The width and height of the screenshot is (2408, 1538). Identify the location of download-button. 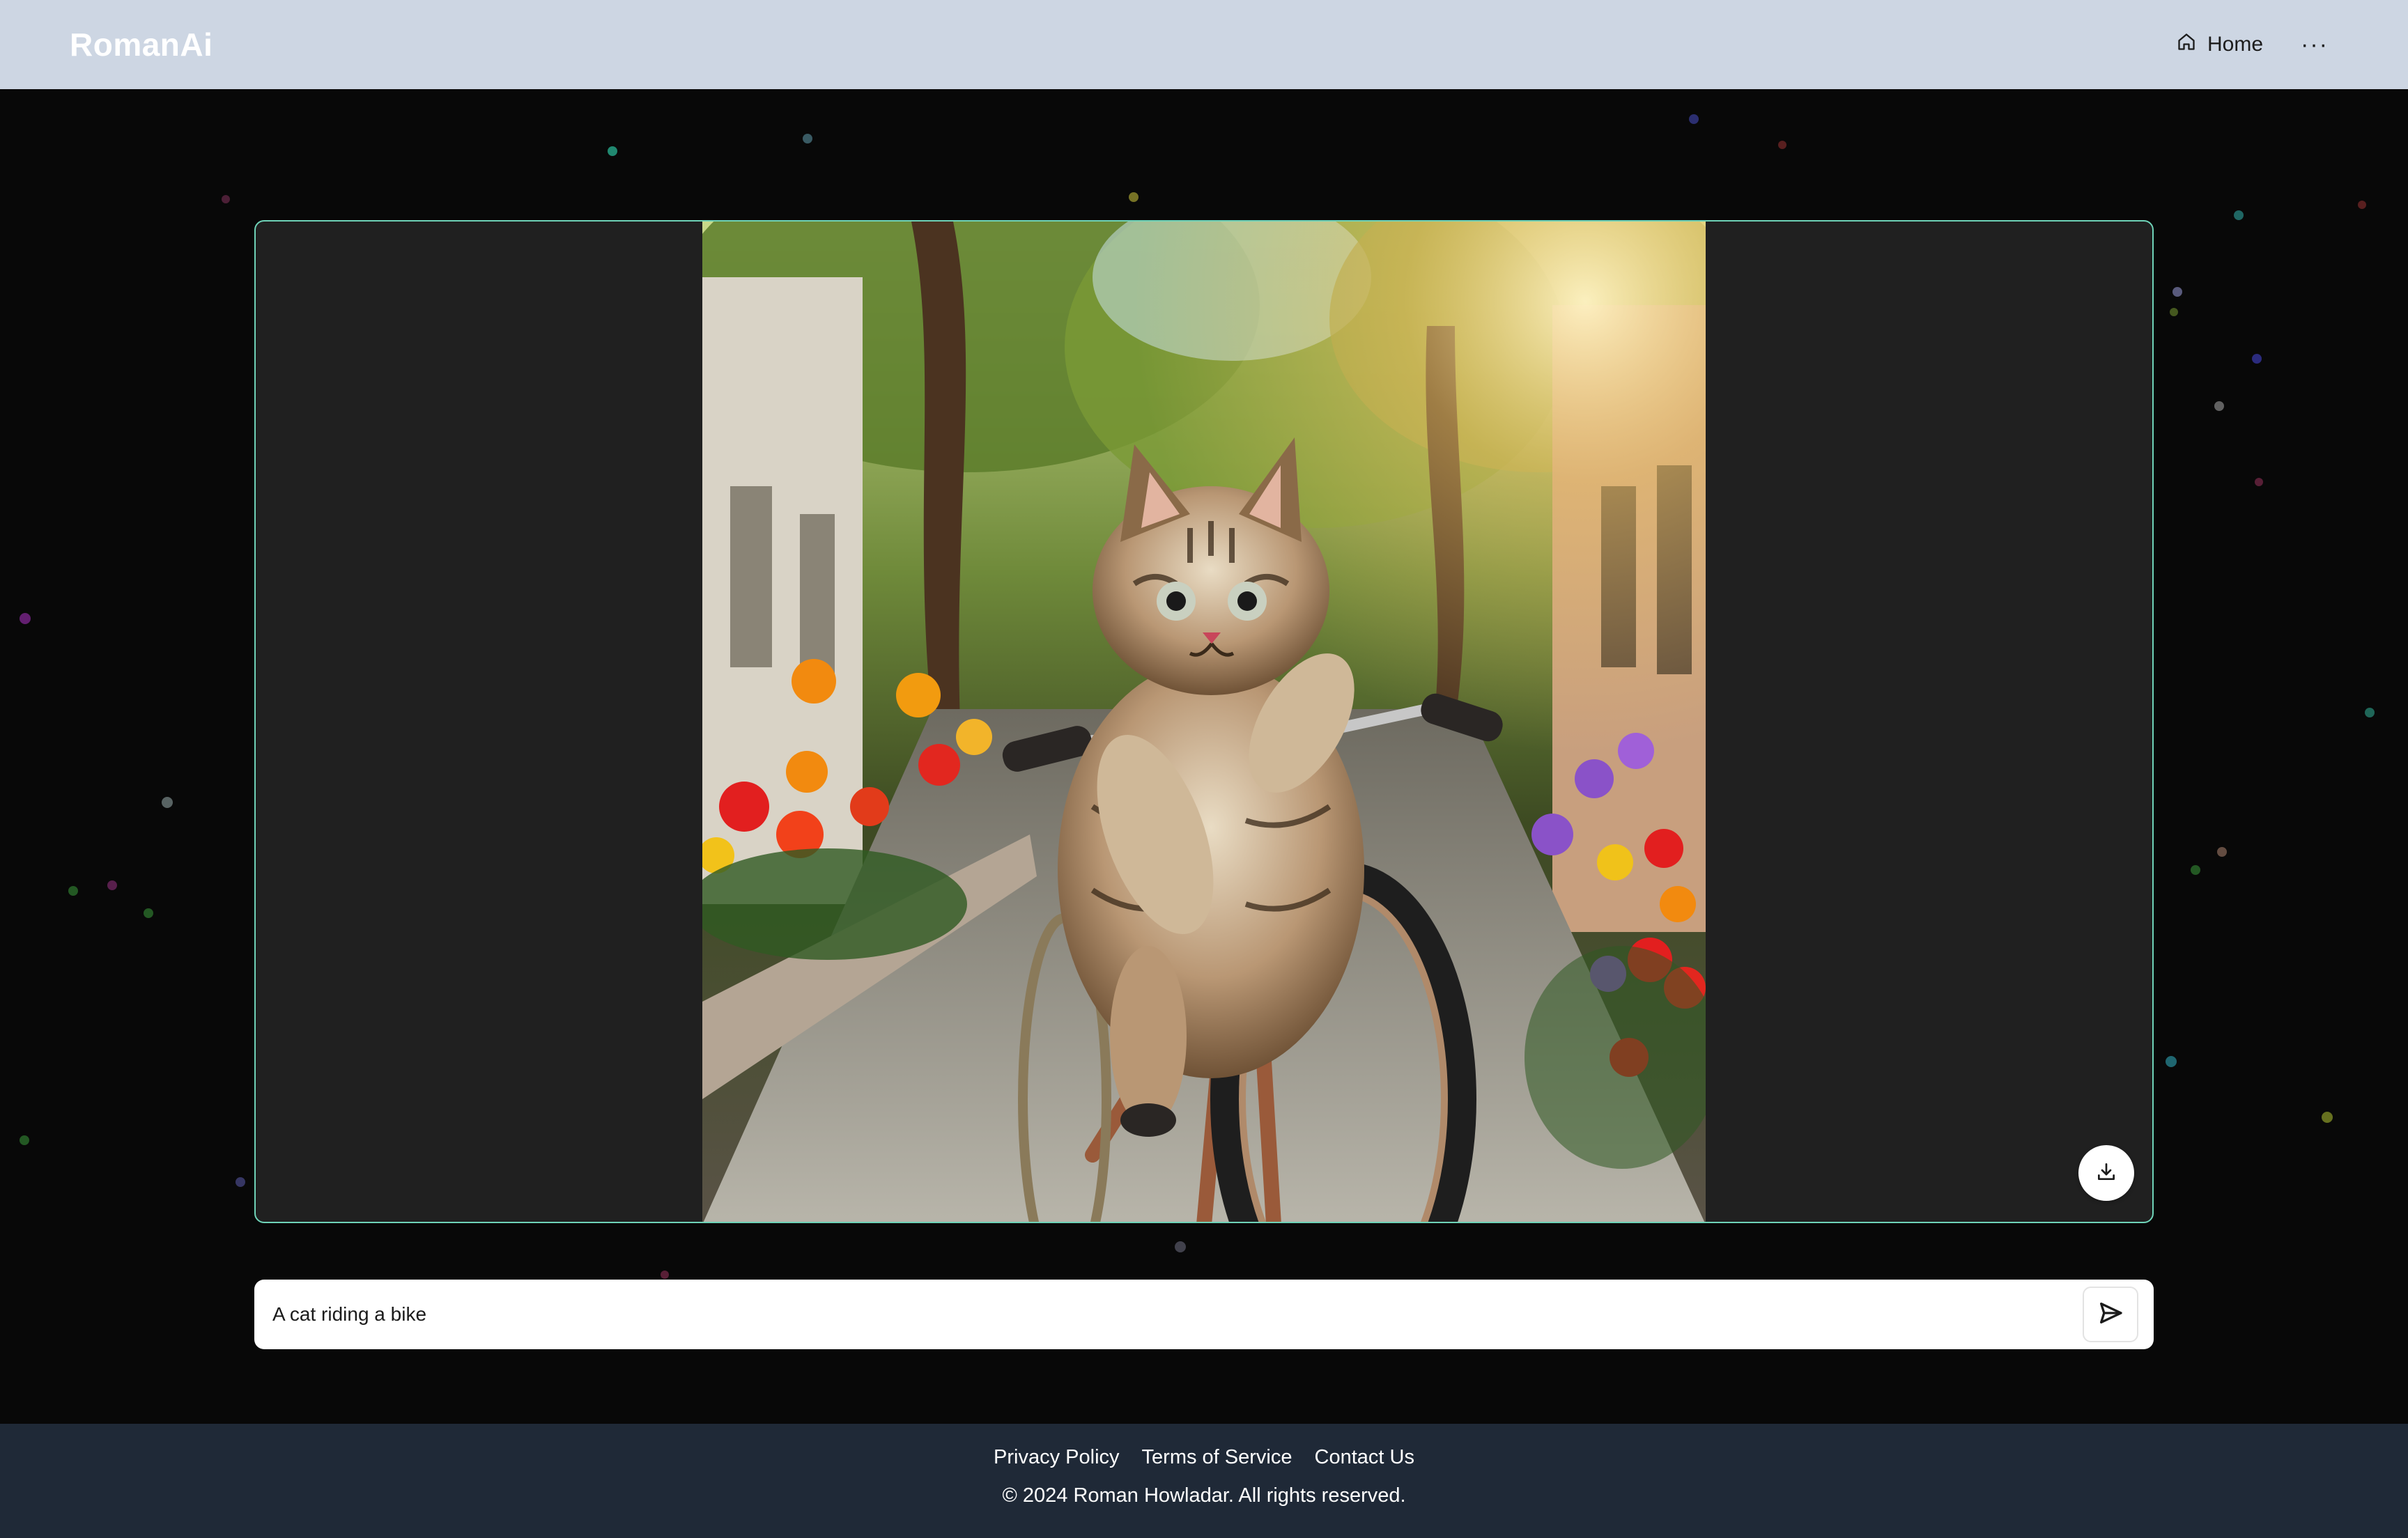
(2106, 1173).